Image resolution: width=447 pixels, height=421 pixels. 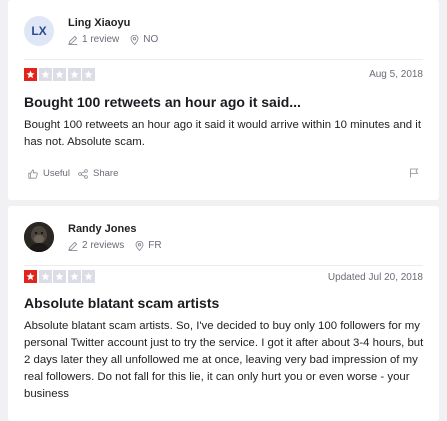 What do you see at coordinates (106, 173) in the screenshot?
I see `share-label: Share` at bounding box center [106, 173].